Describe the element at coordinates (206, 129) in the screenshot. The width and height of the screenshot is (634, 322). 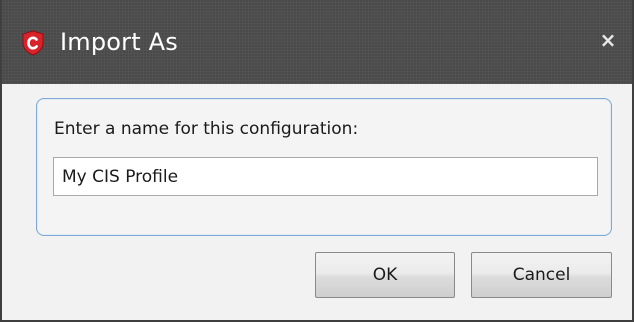
I see `prompt-label: Enter a name for this configuration:` at that location.